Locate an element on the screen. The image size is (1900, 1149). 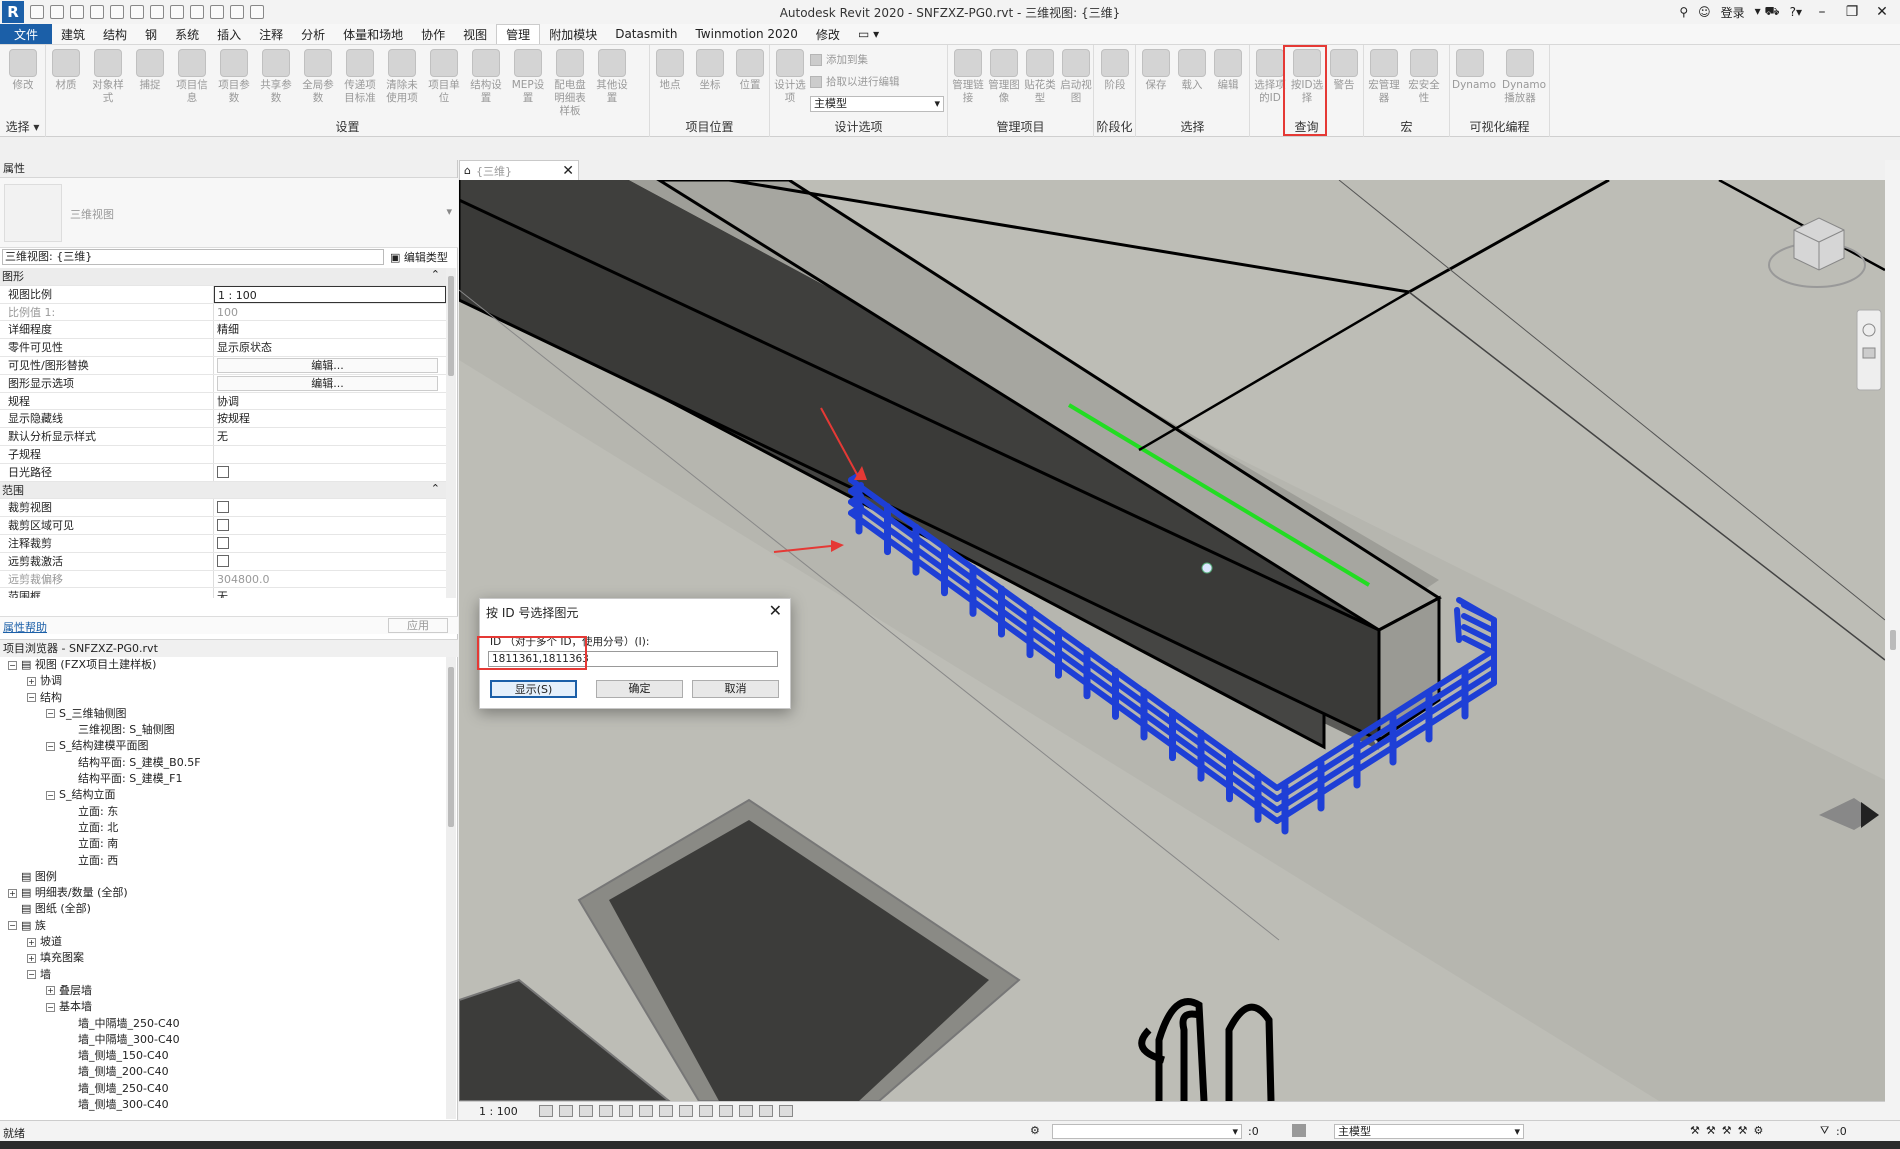
ribbon-button-p-inquiry-2: 警告 is located at coordinates (1344, 70).